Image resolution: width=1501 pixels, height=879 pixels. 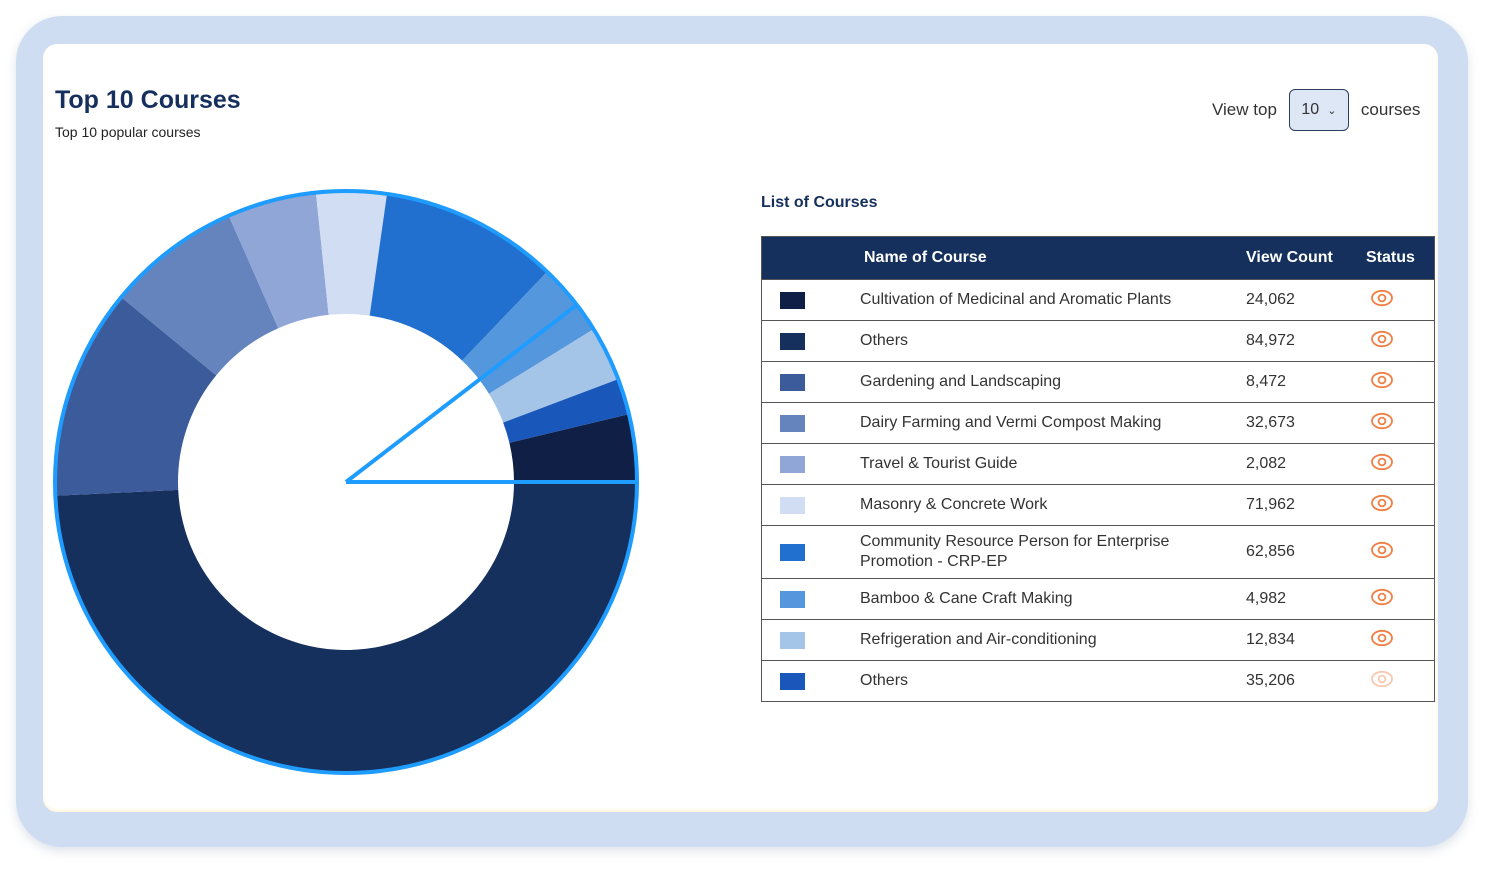 What do you see at coordinates (884, 680) in the screenshot?
I see `course-name: Others` at bounding box center [884, 680].